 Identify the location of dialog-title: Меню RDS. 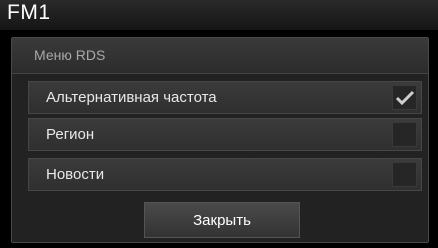
(70, 55).